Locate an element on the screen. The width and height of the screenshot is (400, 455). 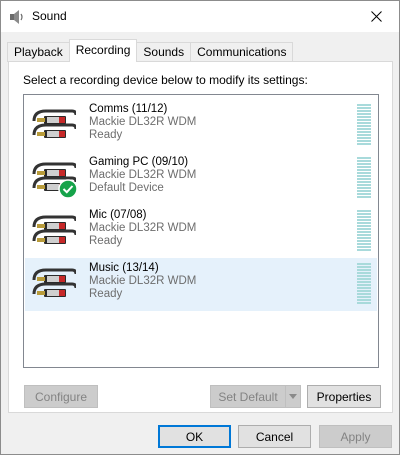
window-title: Sound is located at coordinates (49, 16).